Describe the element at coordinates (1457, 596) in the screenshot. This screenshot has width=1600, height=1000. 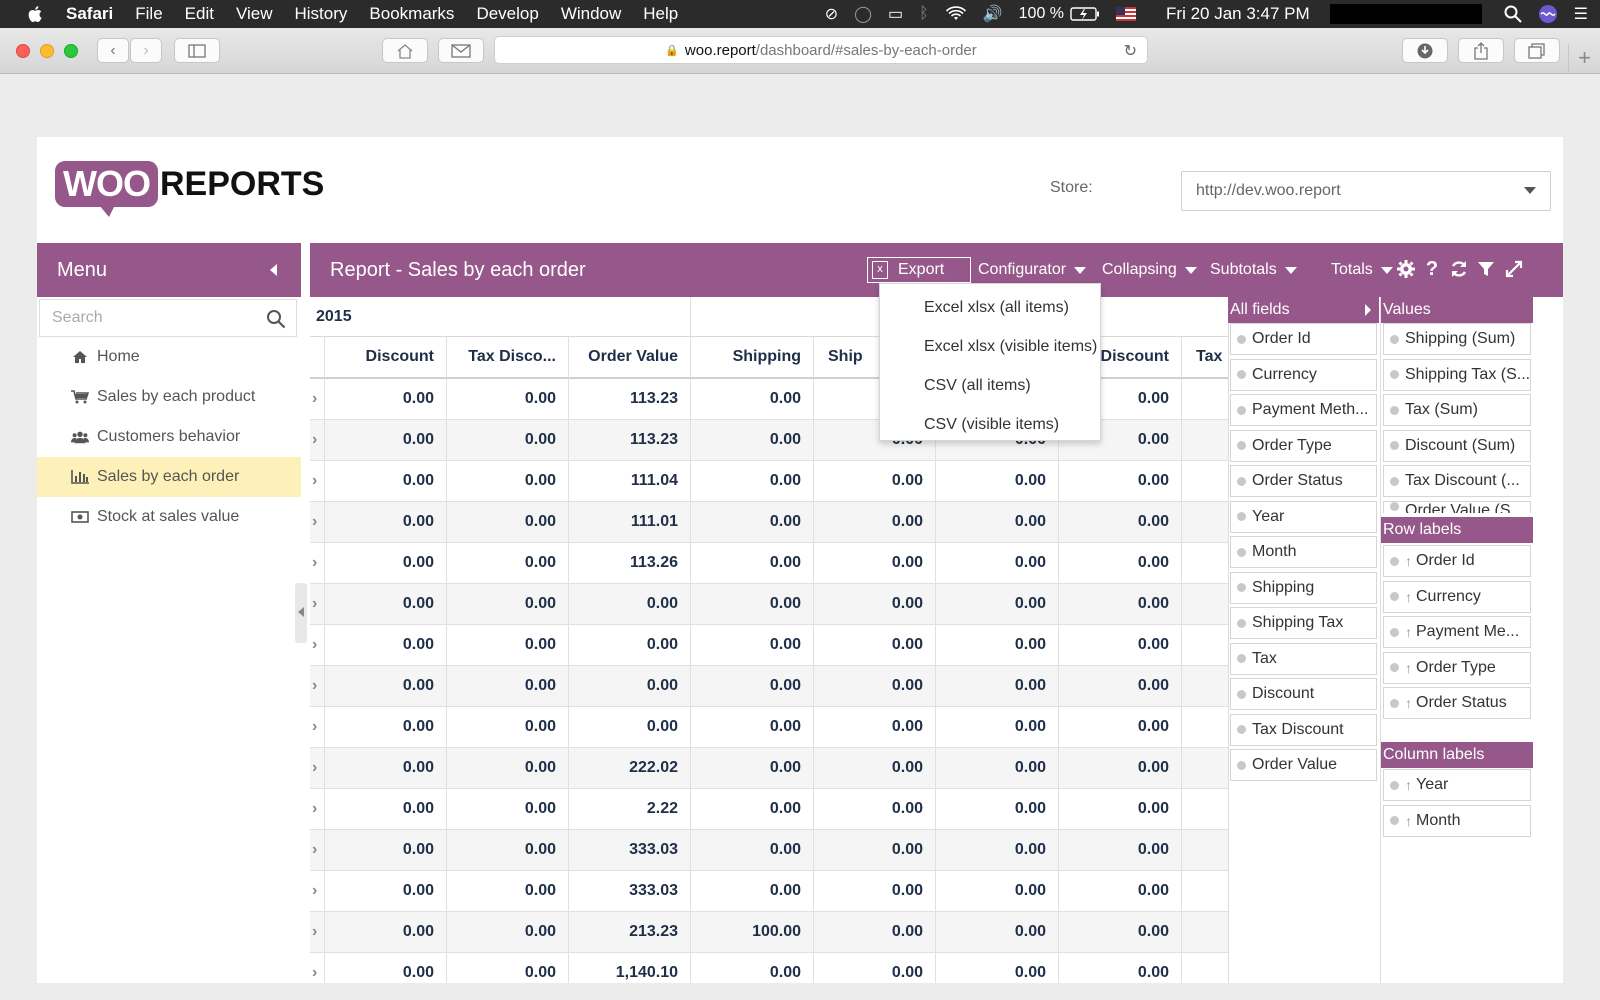
I see `field-item: ↑ Currency` at that location.